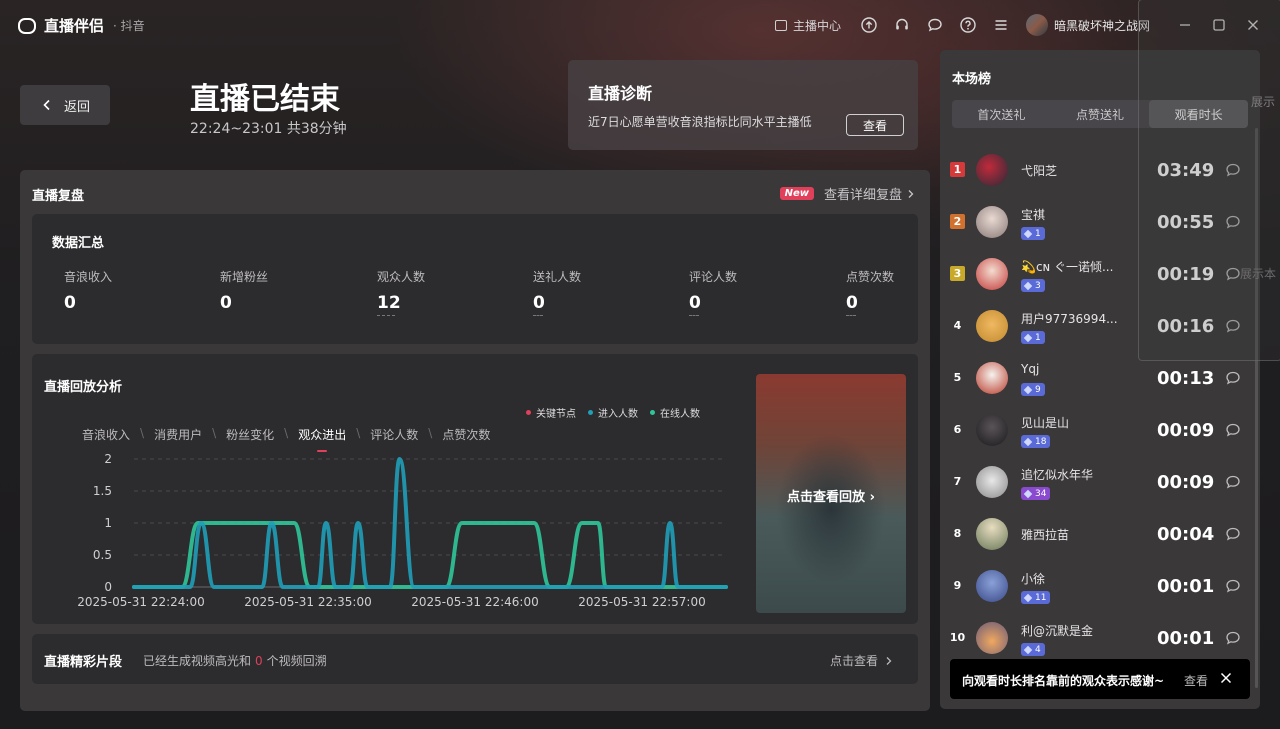 The width and height of the screenshot is (1280, 729). What do you see at coordinates (1063, 681) in the screenshot?
I see `toast-text: 向观看时长排名靠前的观众表示感谢~` at bounding box center [1063, 681].